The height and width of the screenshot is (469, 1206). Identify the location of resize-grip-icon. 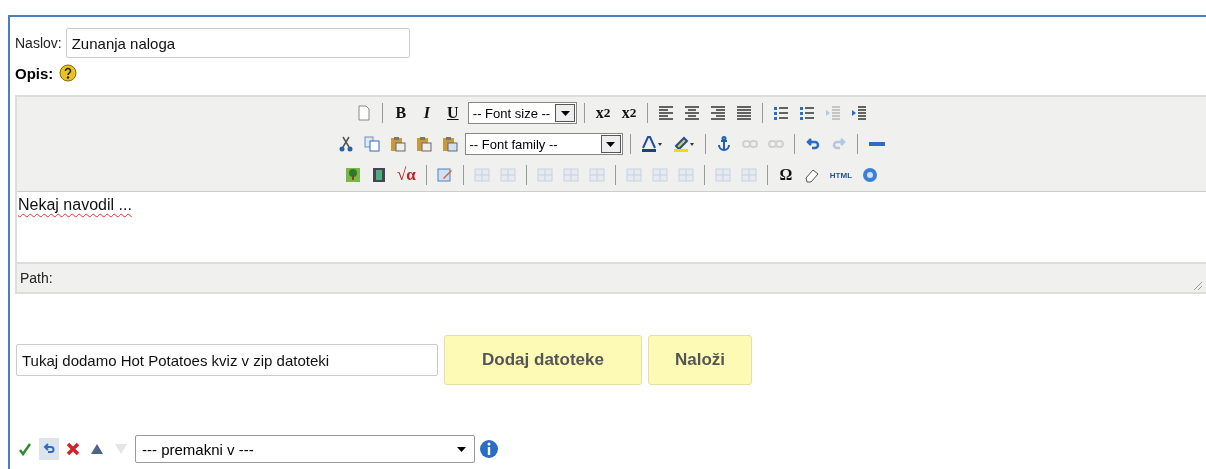
(1197, 285).